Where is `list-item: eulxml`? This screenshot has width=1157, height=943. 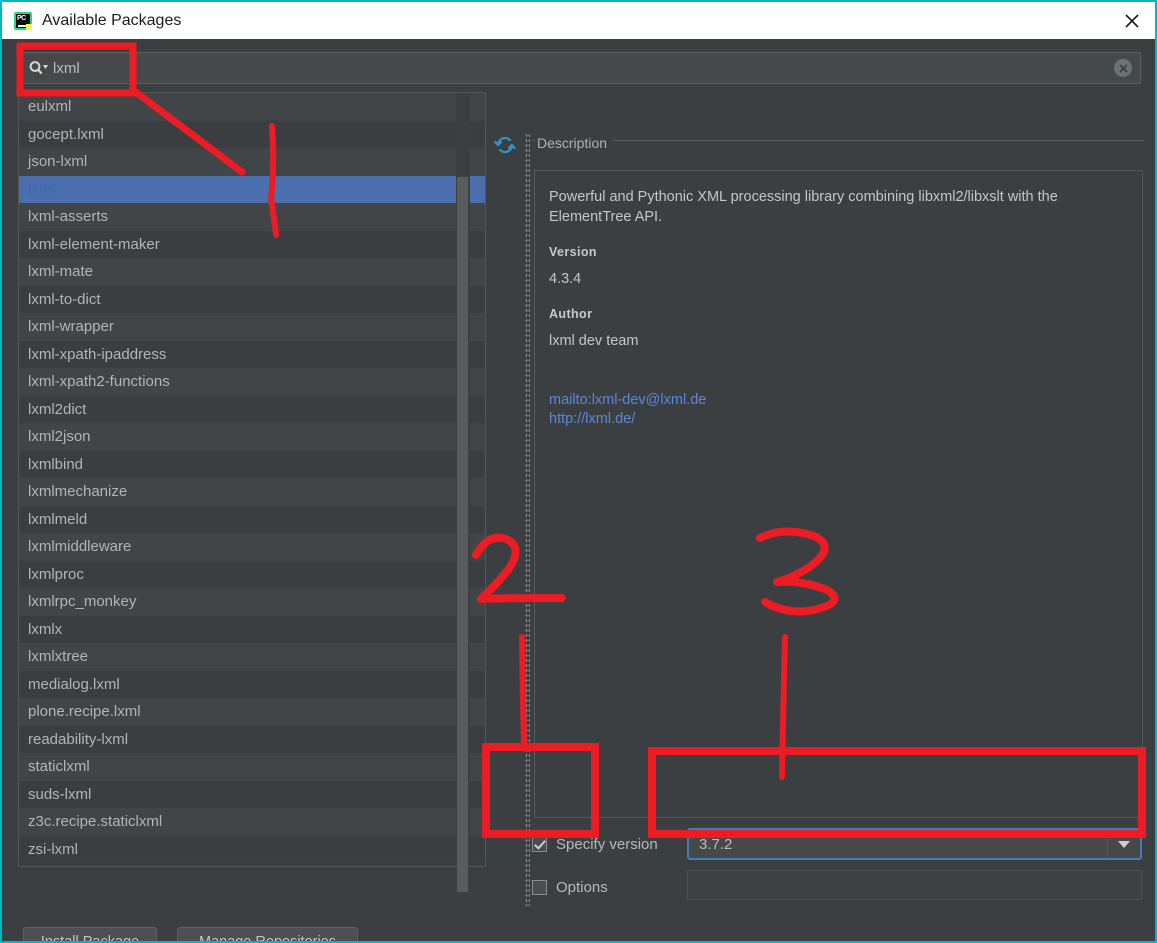 list-item: eulxml is located at coordinates (252, 107).